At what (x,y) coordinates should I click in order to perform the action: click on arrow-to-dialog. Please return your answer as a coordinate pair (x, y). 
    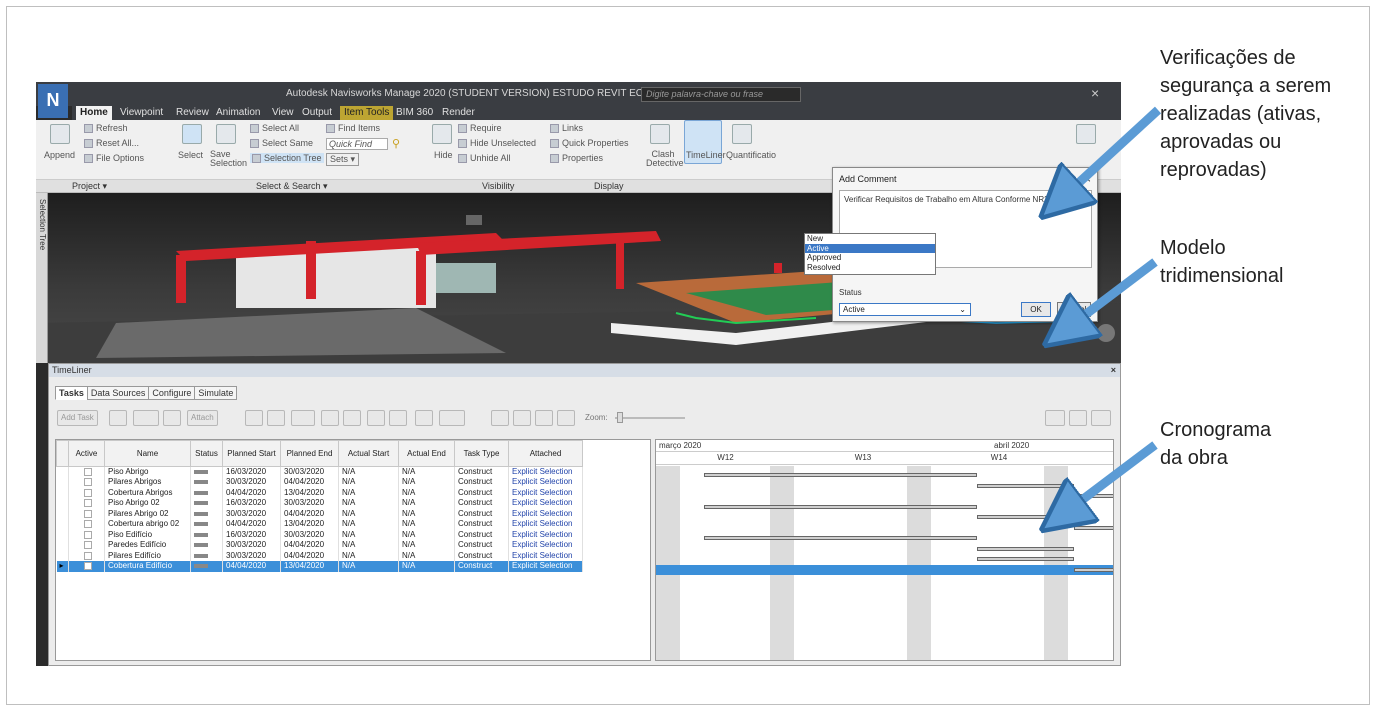
    Looking at the image, I should click on (1111, 153).